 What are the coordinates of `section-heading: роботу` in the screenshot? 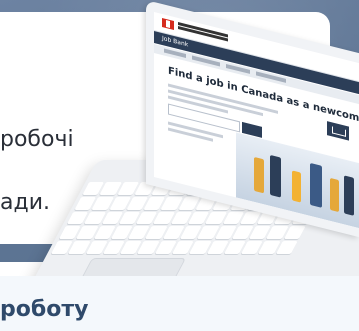 It's located at (44, 309).